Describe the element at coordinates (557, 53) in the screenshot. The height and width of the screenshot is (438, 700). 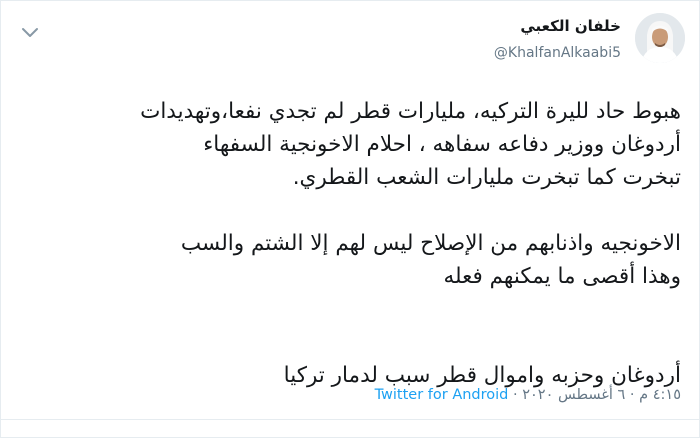
I see `author-handle: @KhalfanAlkaabi5` at that location.